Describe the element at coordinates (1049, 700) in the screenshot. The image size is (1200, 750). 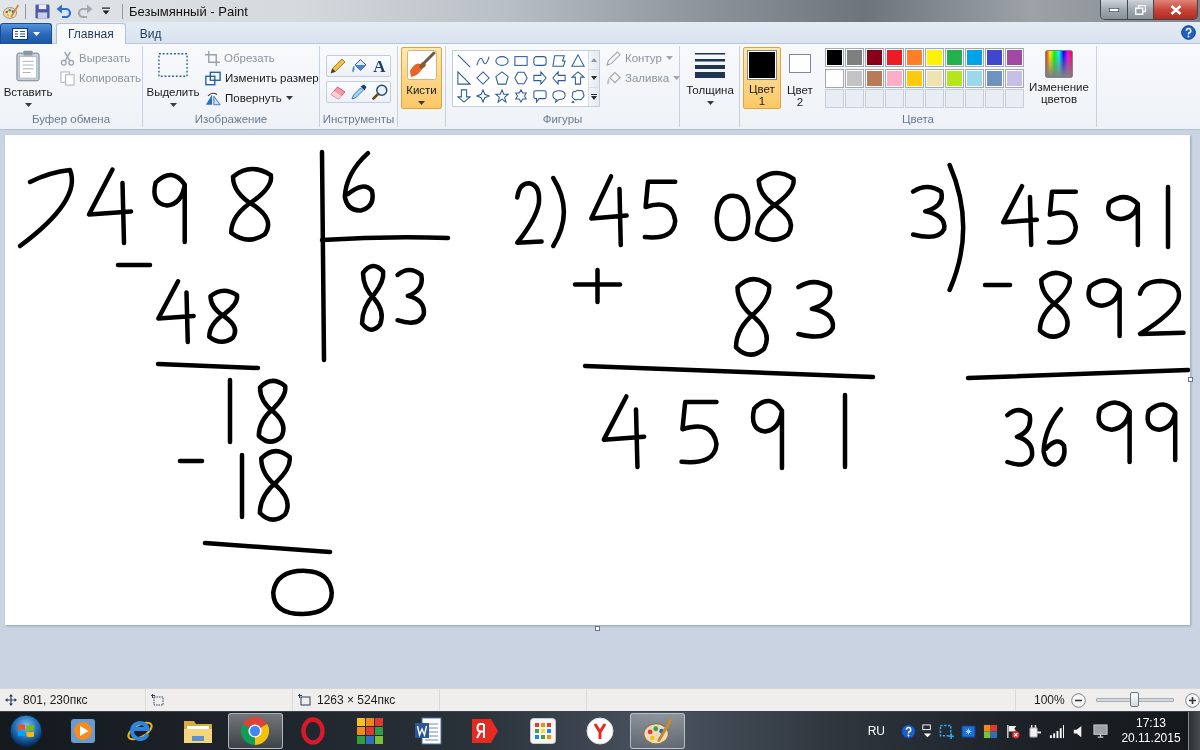
I see `zoom-percent: 100%` at that location.